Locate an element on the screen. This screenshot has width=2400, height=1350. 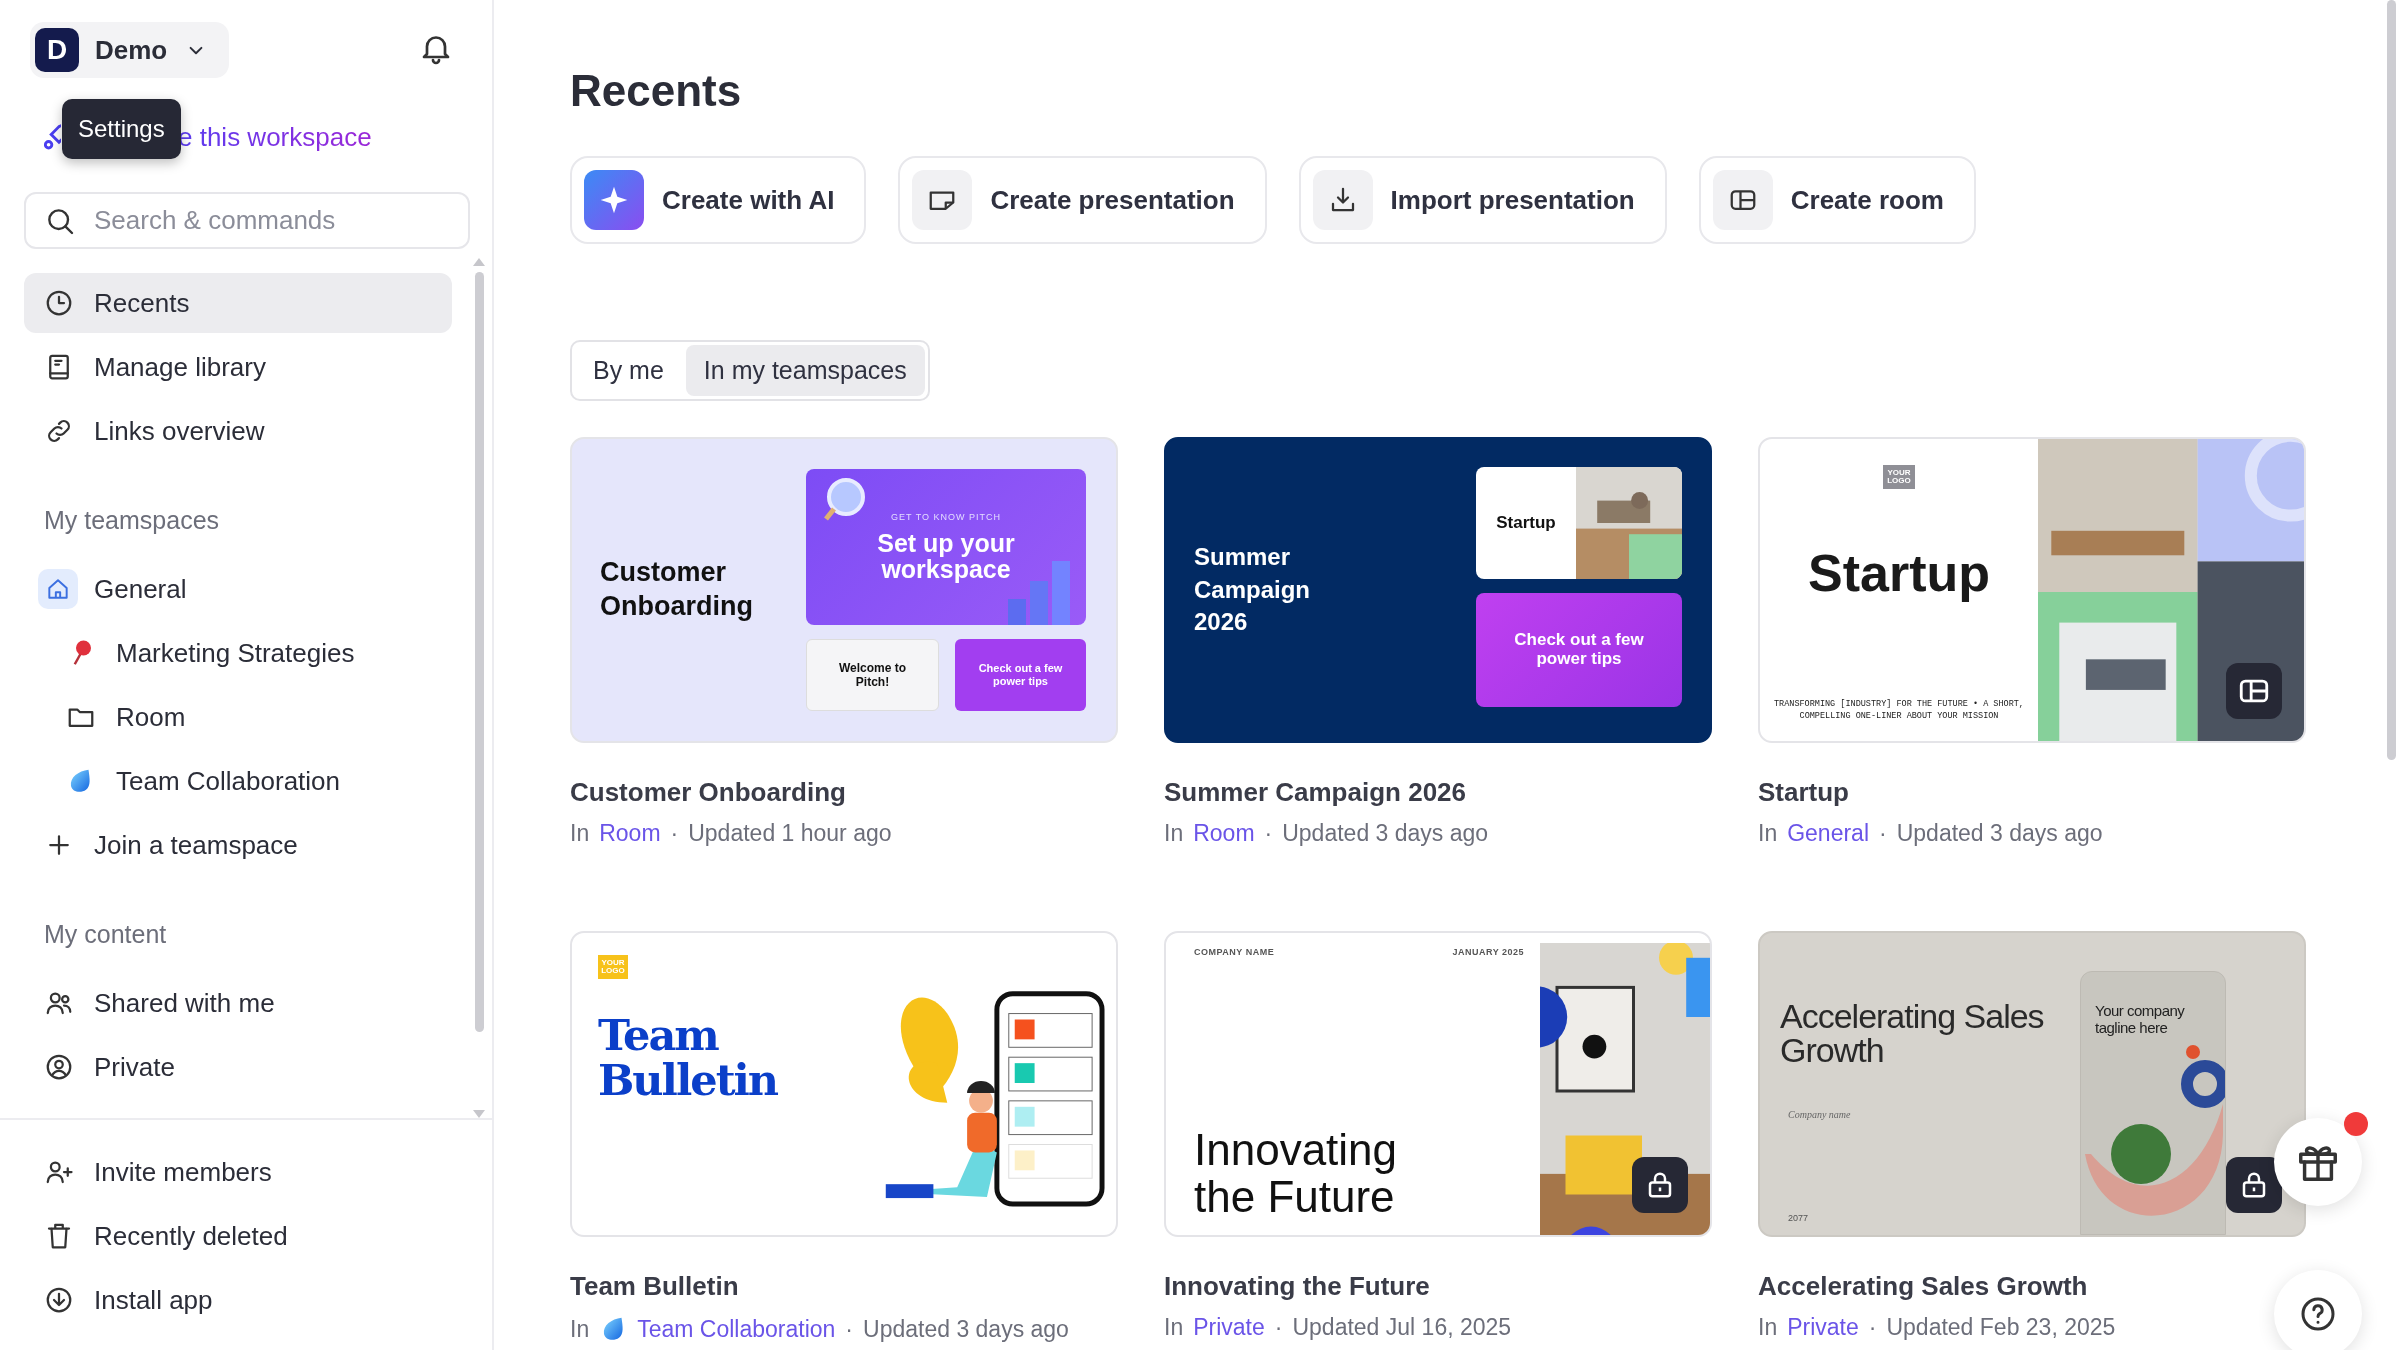
slide-thumbnail: Accelerating Sales Growth Company name 2077 Your company tagline here is located at coordinates (2032, 1084).